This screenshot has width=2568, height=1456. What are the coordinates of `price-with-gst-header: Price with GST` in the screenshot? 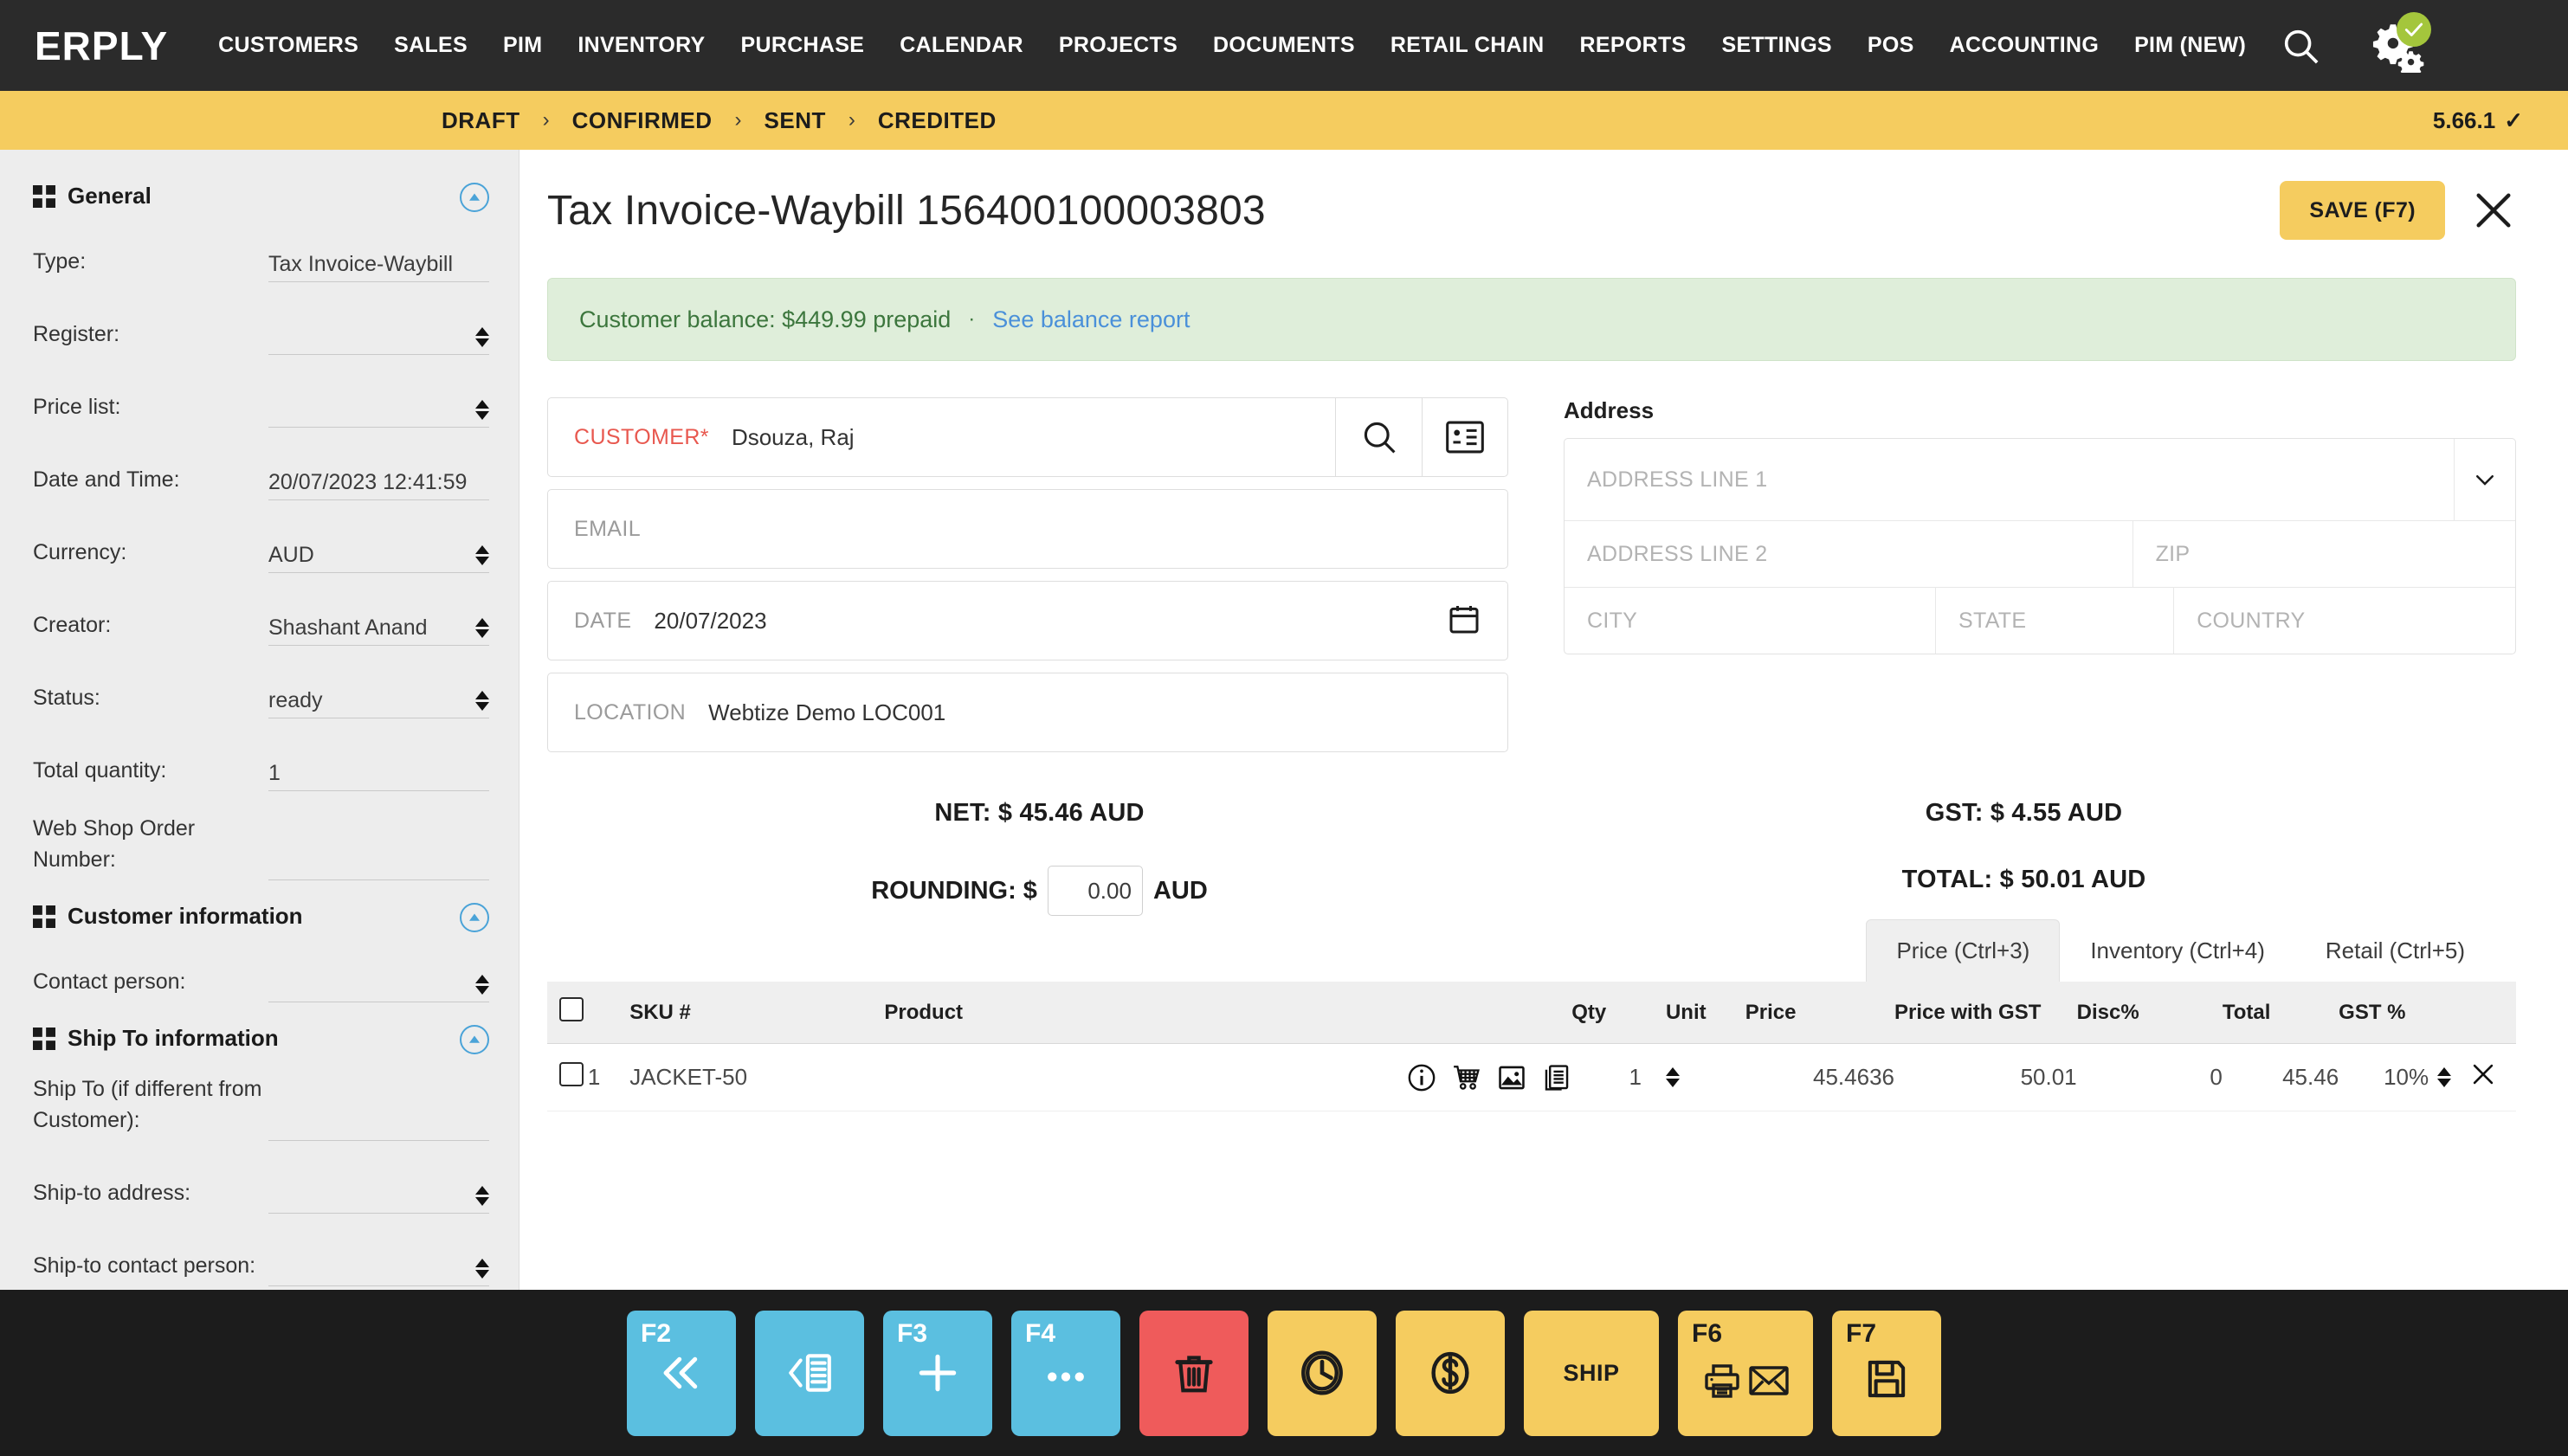 It's located at (1986, 1013).